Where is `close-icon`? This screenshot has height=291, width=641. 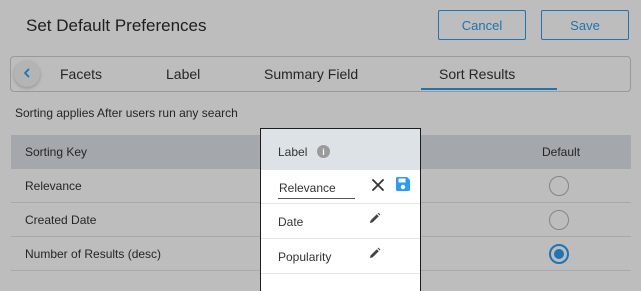
close-icon is located at coordinates (378, 187).